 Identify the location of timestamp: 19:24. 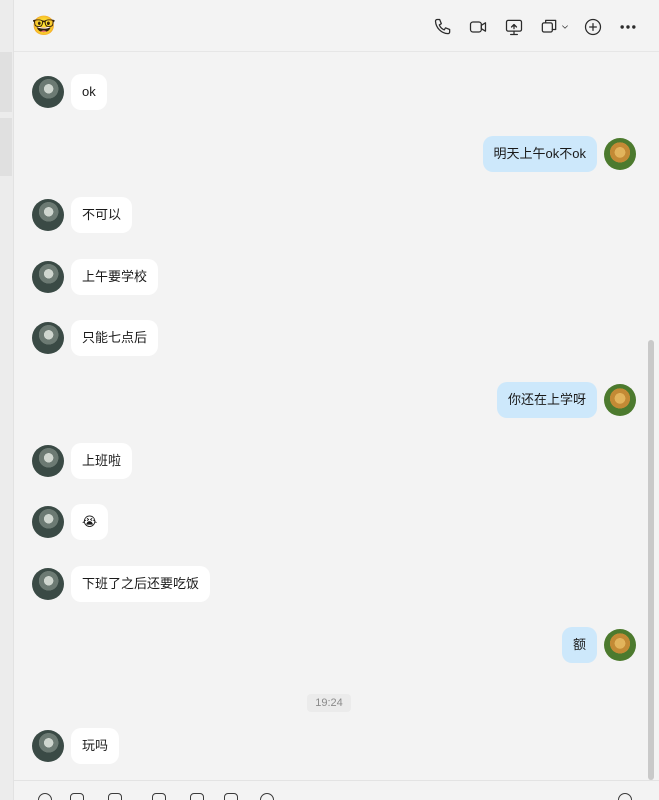
(329, 703).